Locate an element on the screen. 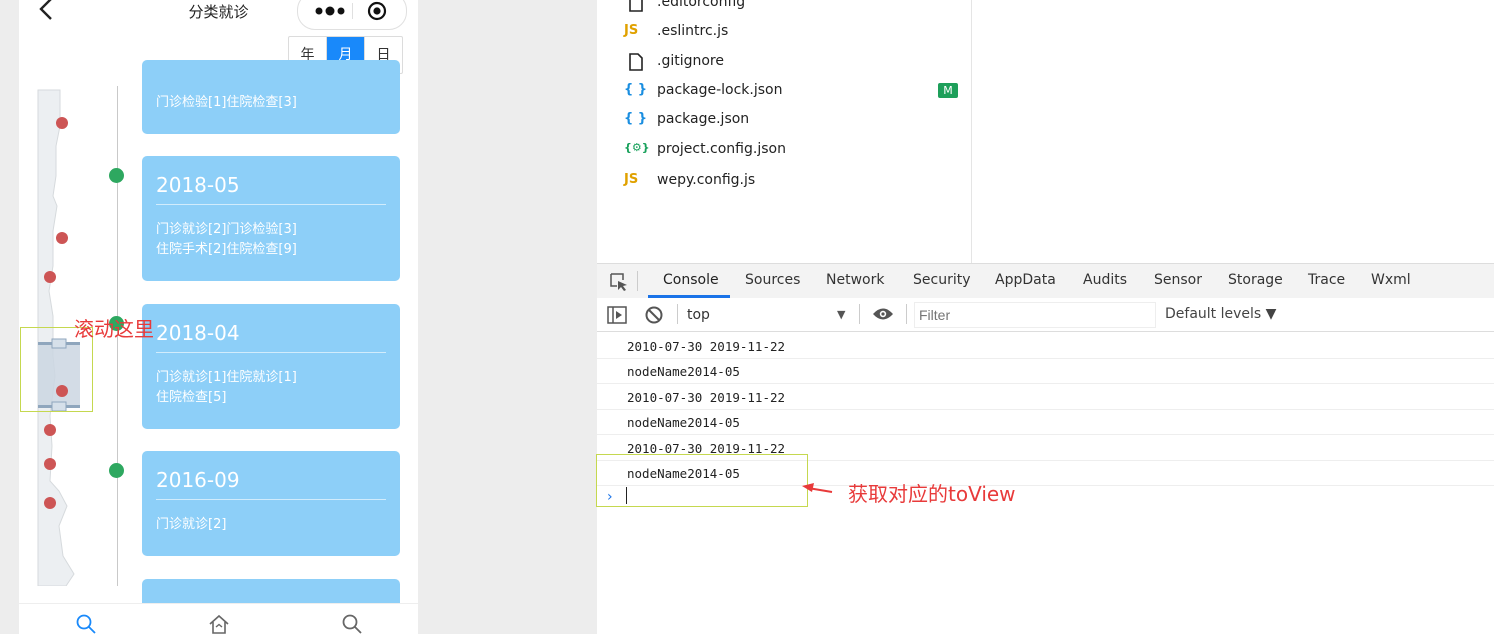 This screenshot has height=634, width=1494. tab-network: Network is located at coordinates (855, 280).